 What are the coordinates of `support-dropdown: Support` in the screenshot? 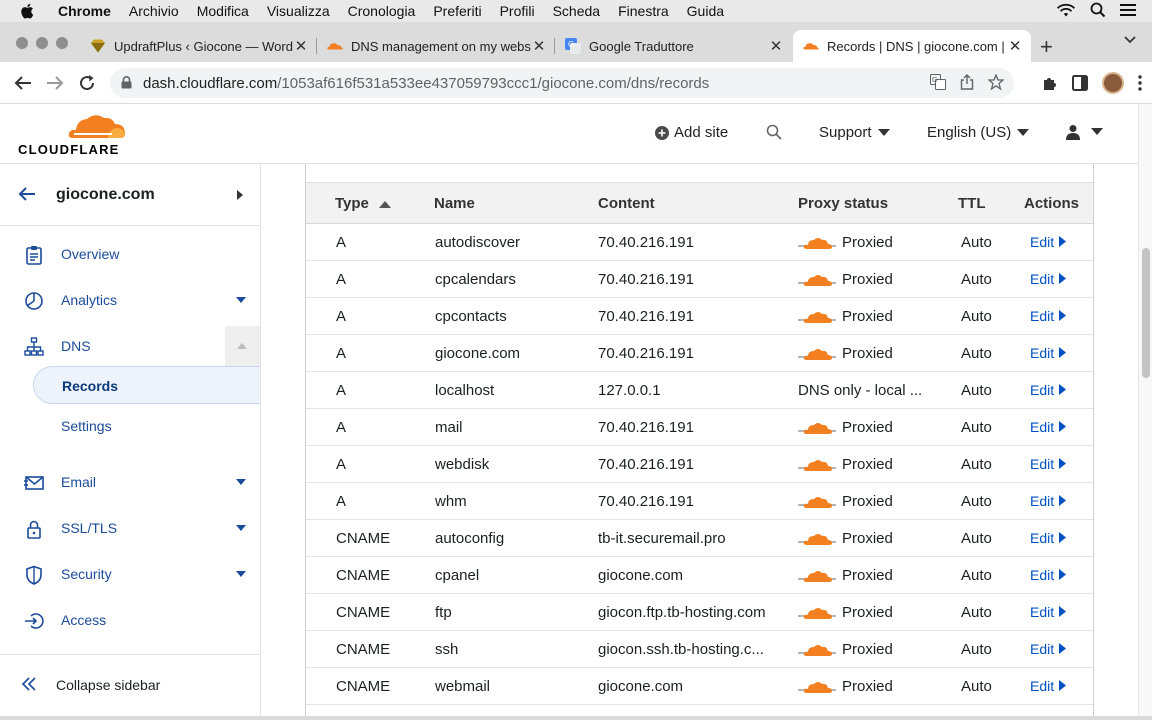 It's located at (854, 132).